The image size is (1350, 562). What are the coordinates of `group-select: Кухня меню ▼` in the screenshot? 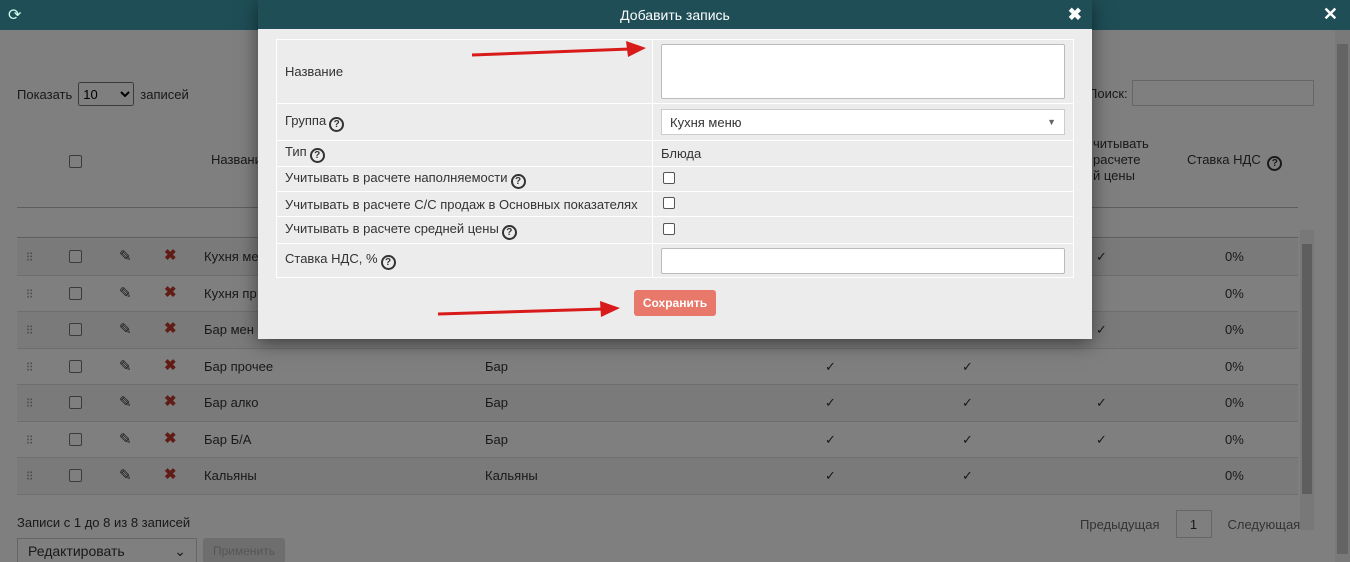 It's located at (863, 122).